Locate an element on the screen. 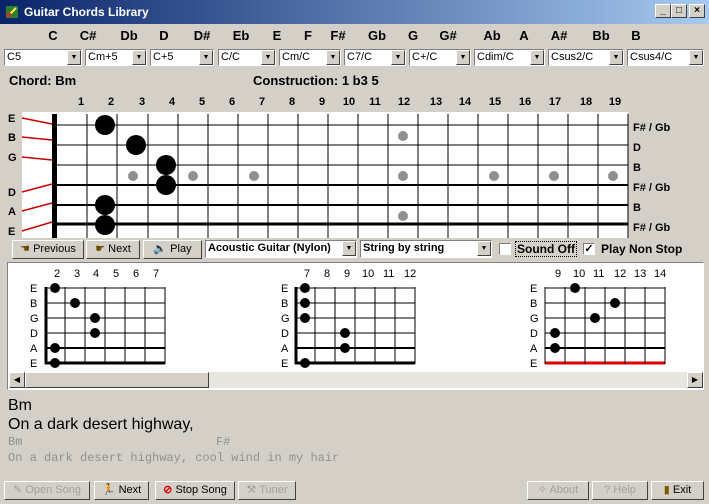  chord-diagram-2: 7 8 9 10 11 12 E B G D A E is located at coordinates (348, 319).